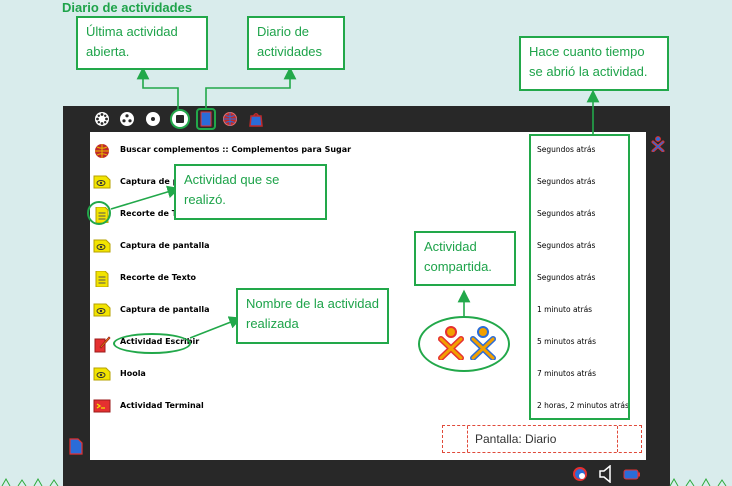 The height and width of the screenshot is (486, 732). I want to click on callout-last-activity: Última actividad abierta., so click(142, 43).